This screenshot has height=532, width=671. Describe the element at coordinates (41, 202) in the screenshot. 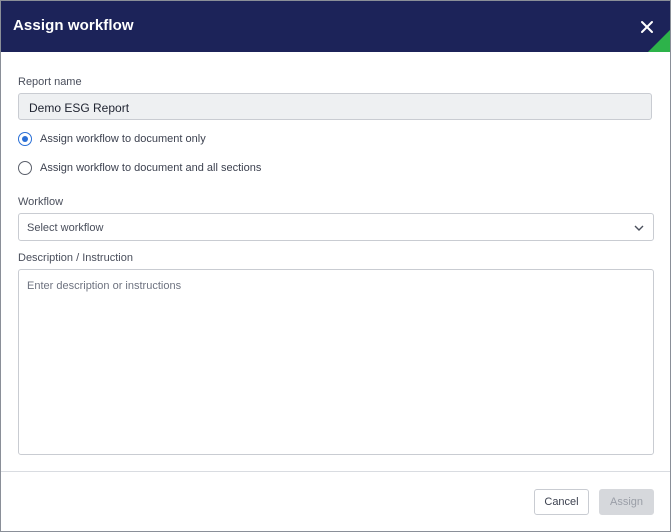

I see `workflow-label: Workflow` at that location.